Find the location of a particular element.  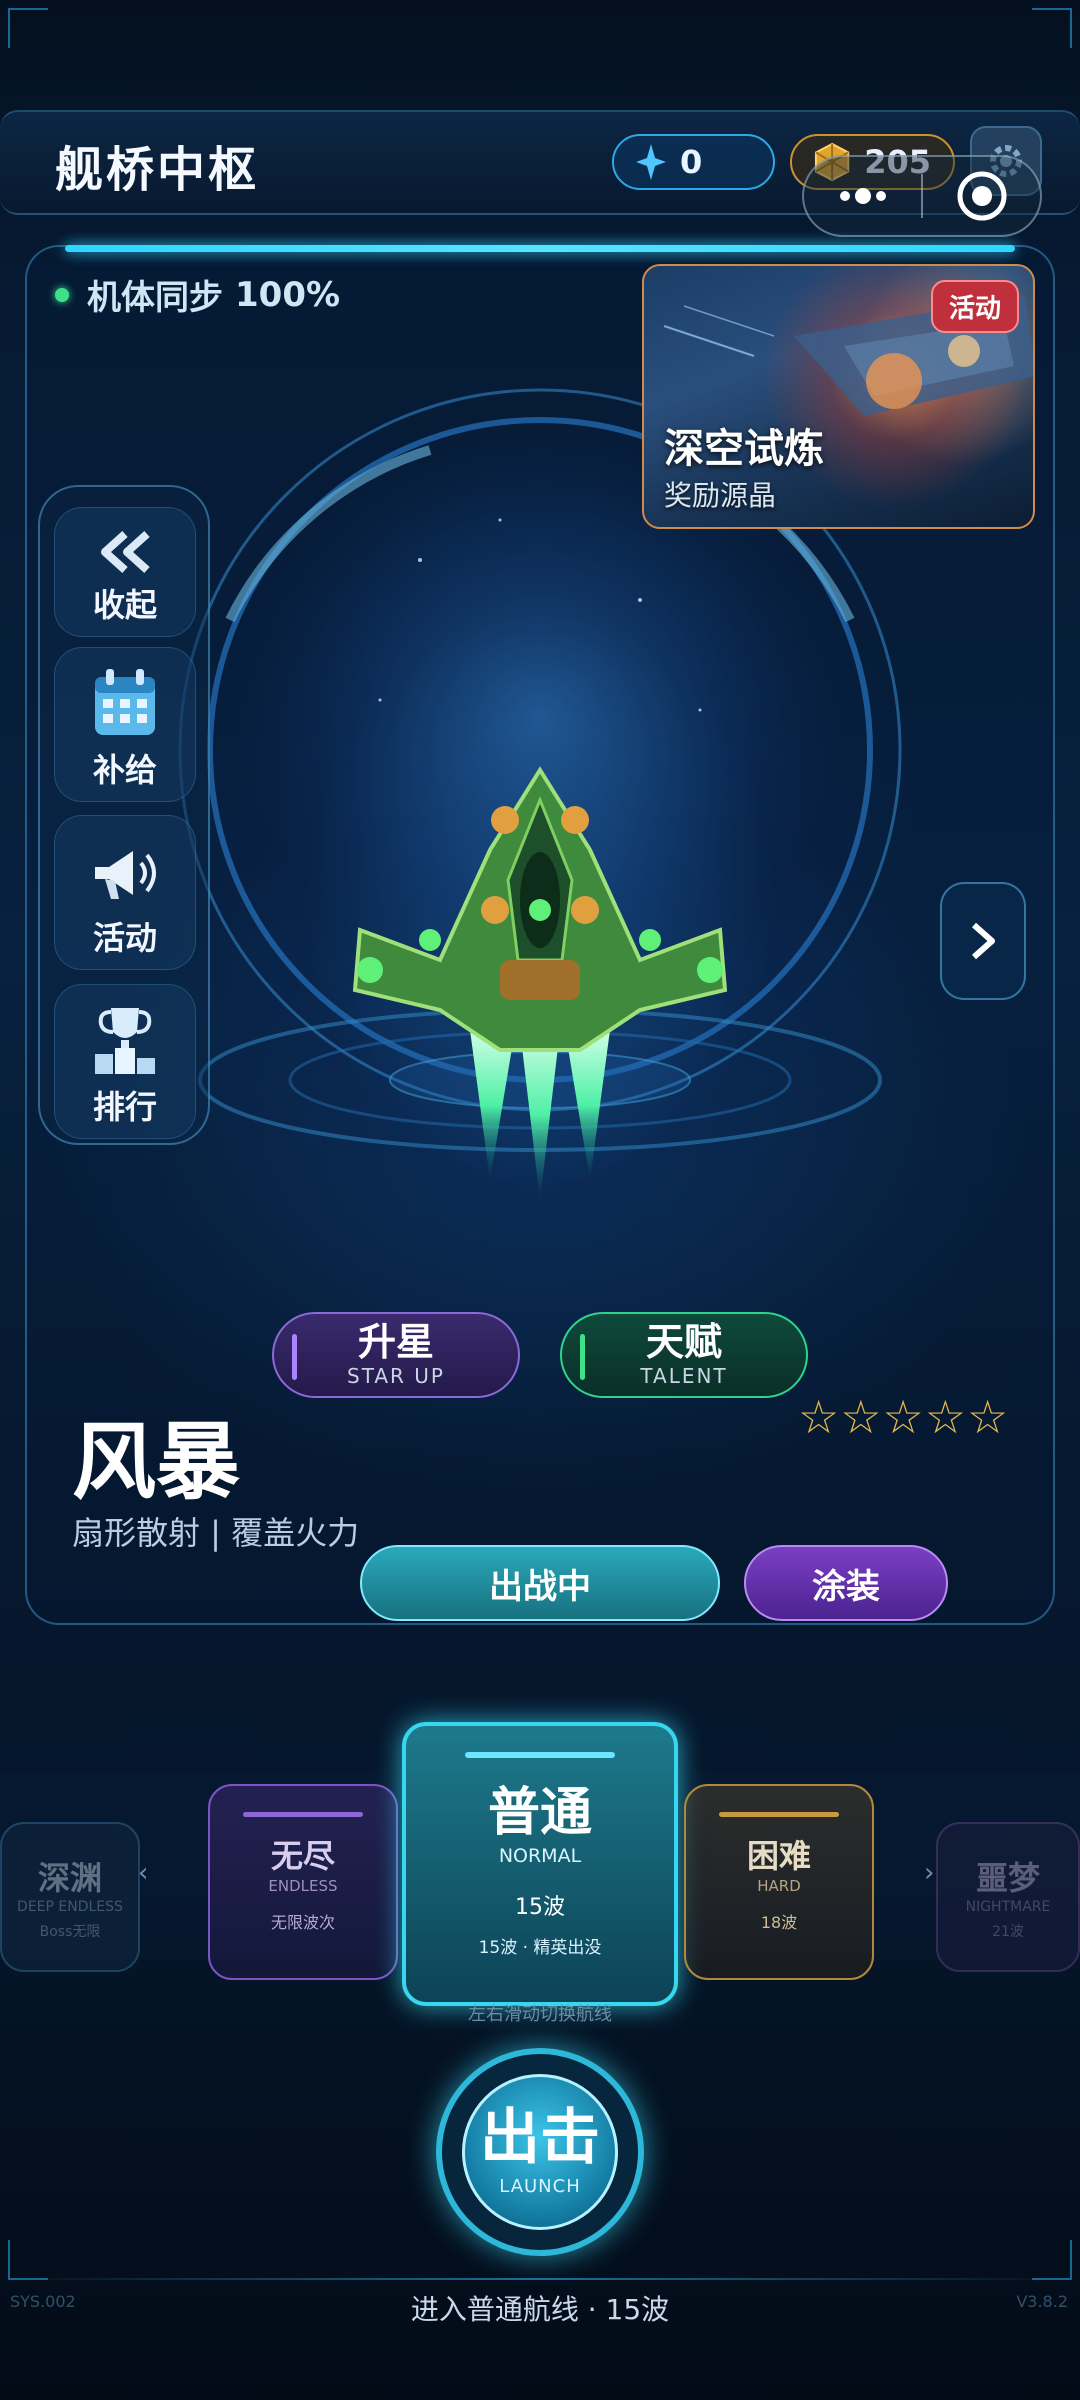

menu-label-supply: 补给 is located at coordinates (124, 770).